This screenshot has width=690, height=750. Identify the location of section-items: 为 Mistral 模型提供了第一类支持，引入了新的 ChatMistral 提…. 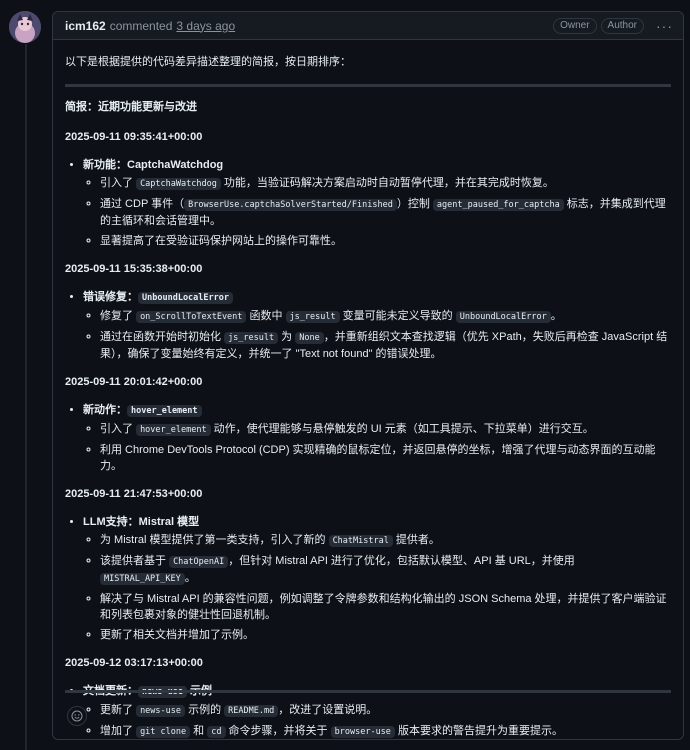
(377, 587).